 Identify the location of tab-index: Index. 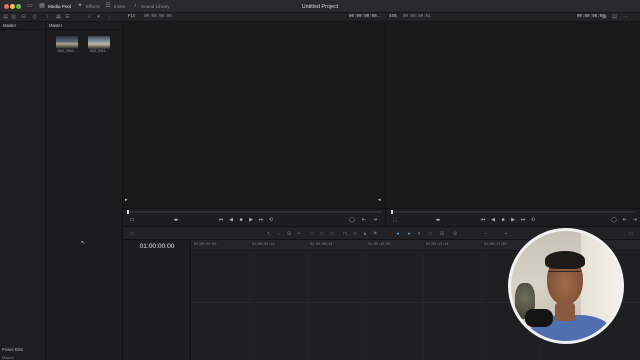
(119, 7).